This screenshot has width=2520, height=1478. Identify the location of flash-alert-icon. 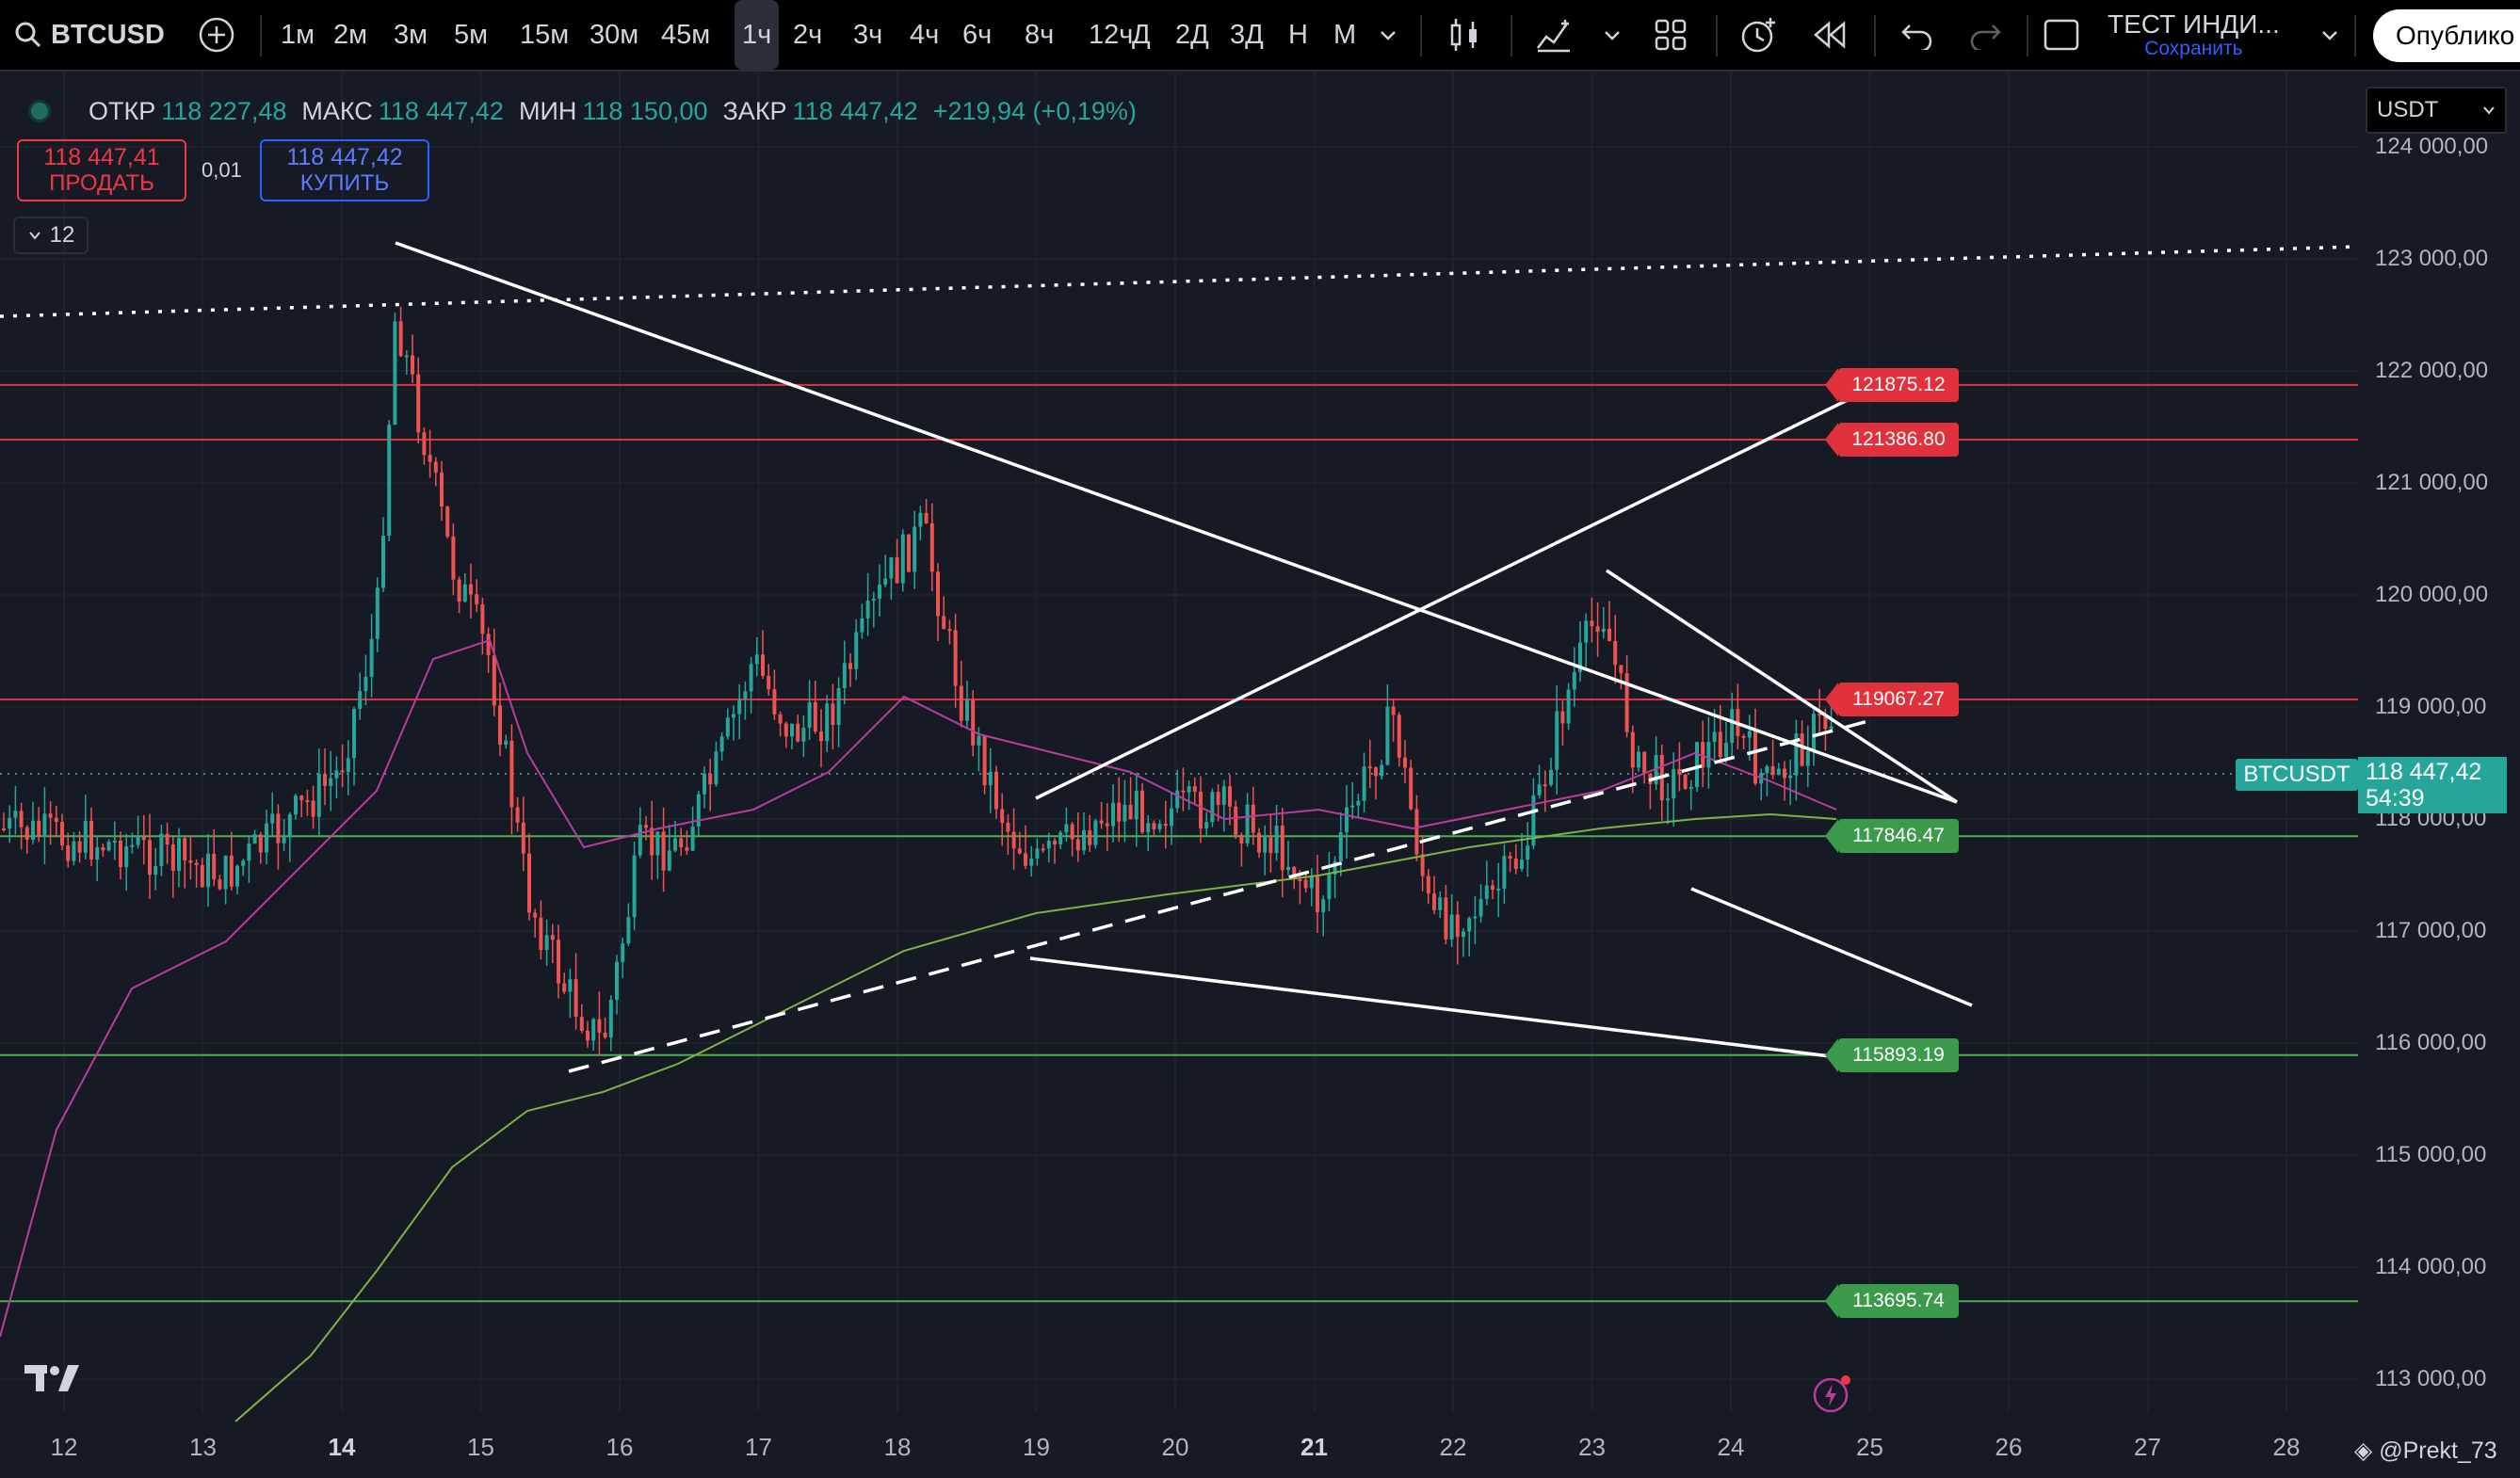
(1832, 1396).